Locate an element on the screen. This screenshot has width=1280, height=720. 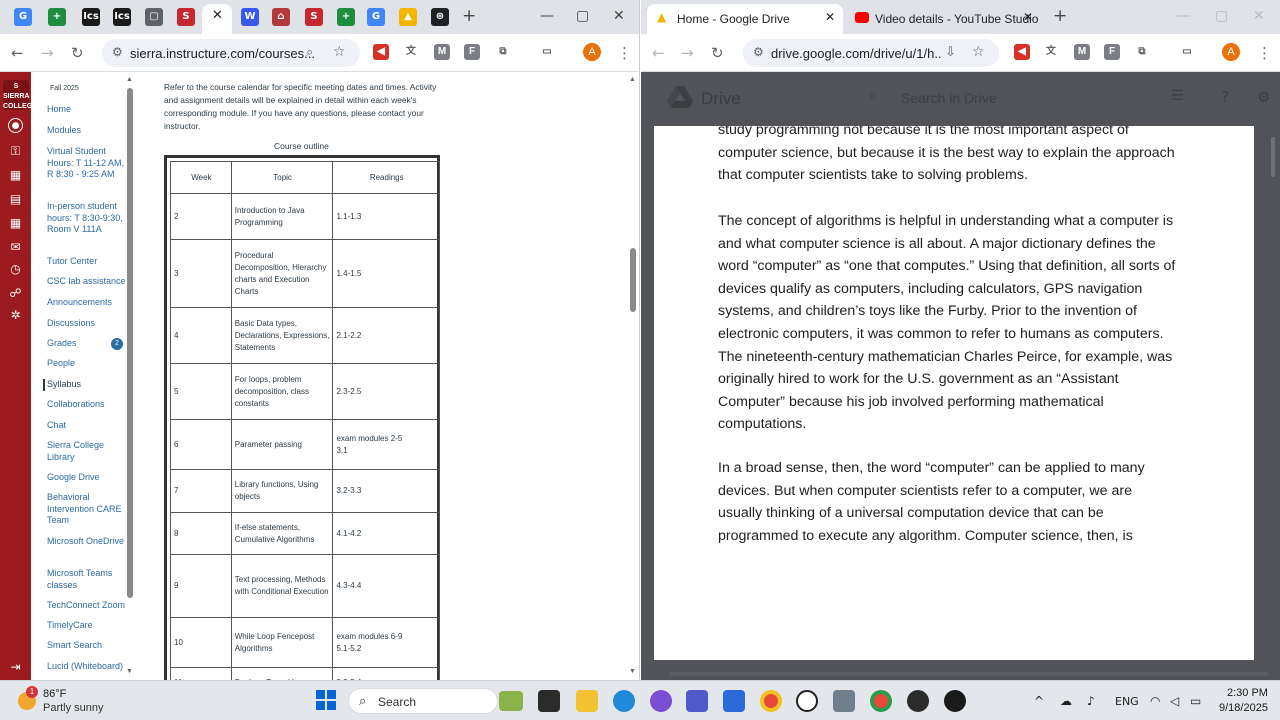
reload-icon: ↻ is located at coordinates (717, 53).